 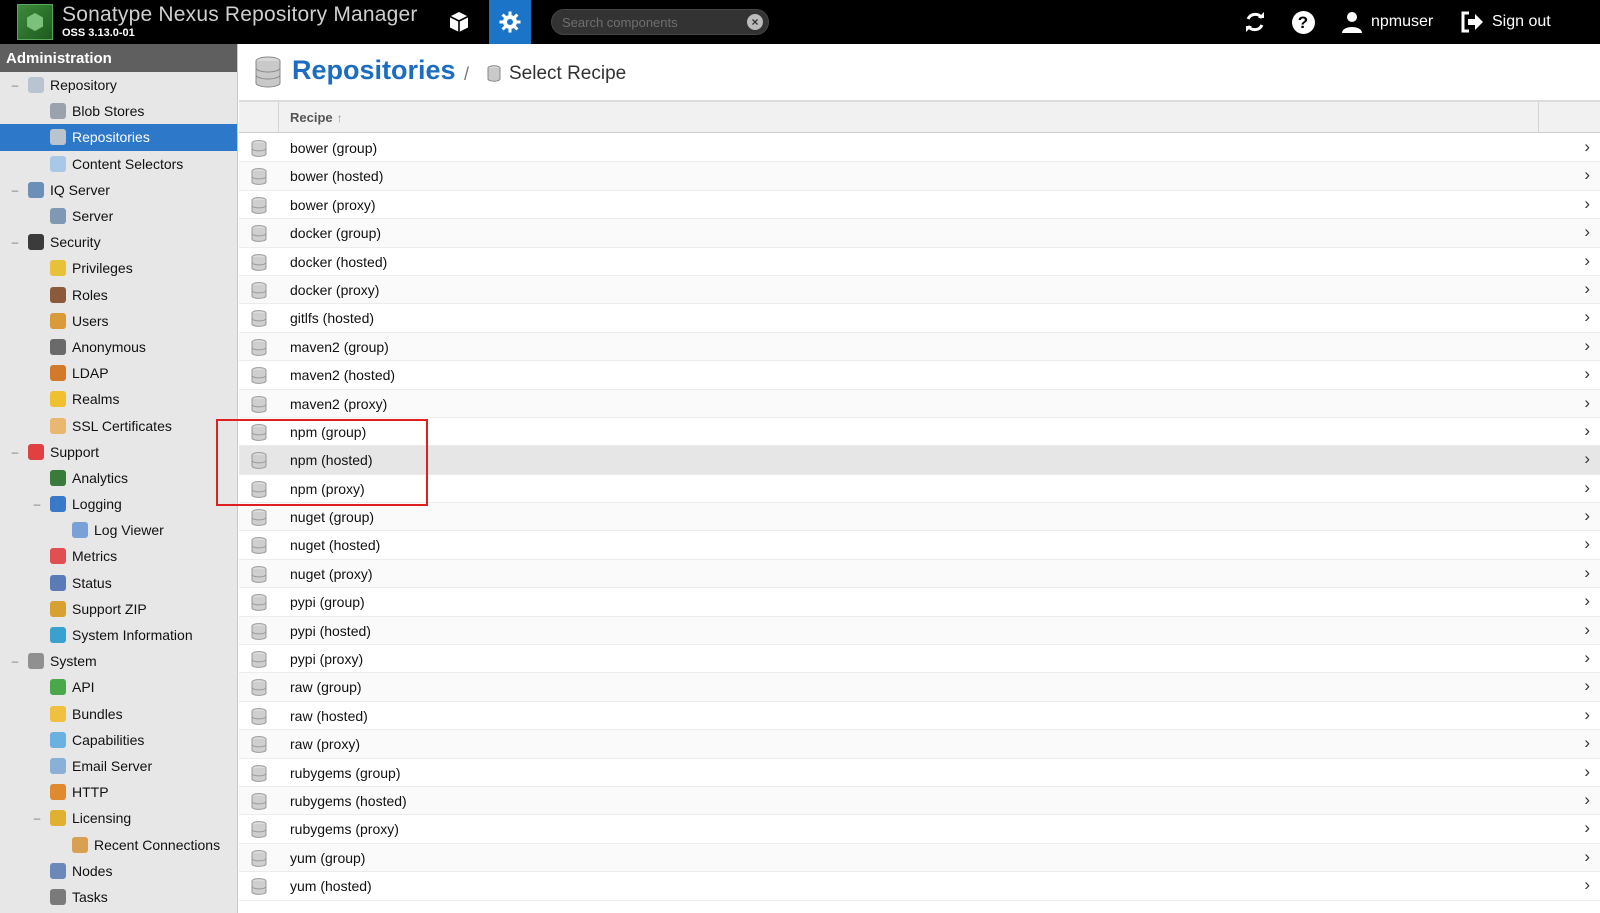 What do you see at coordinates (919, 205) in the screenshot?
I see `table-row: bower (proxy) ›` at bounding box center [919, 205].